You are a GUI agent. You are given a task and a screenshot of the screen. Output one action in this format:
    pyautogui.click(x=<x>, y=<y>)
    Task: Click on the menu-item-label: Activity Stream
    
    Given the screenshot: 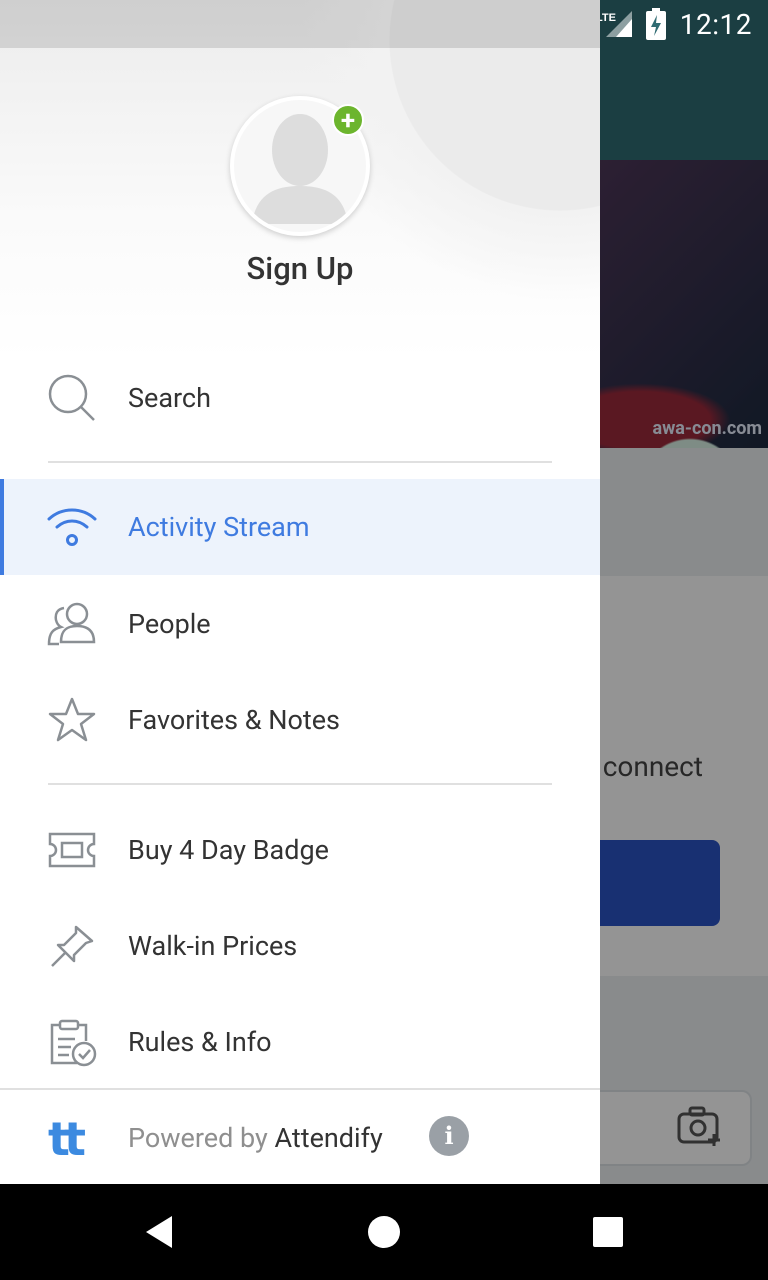 What is the action you would take?
    pyautogui.click(x=219, y=527)
    